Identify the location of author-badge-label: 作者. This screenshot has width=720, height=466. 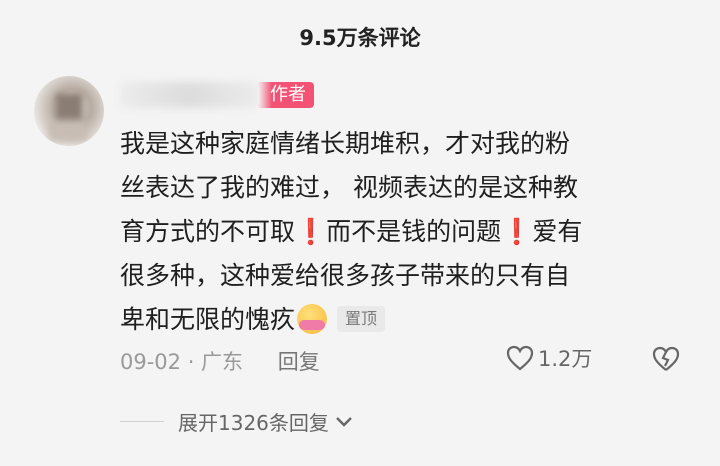
(288, 94).